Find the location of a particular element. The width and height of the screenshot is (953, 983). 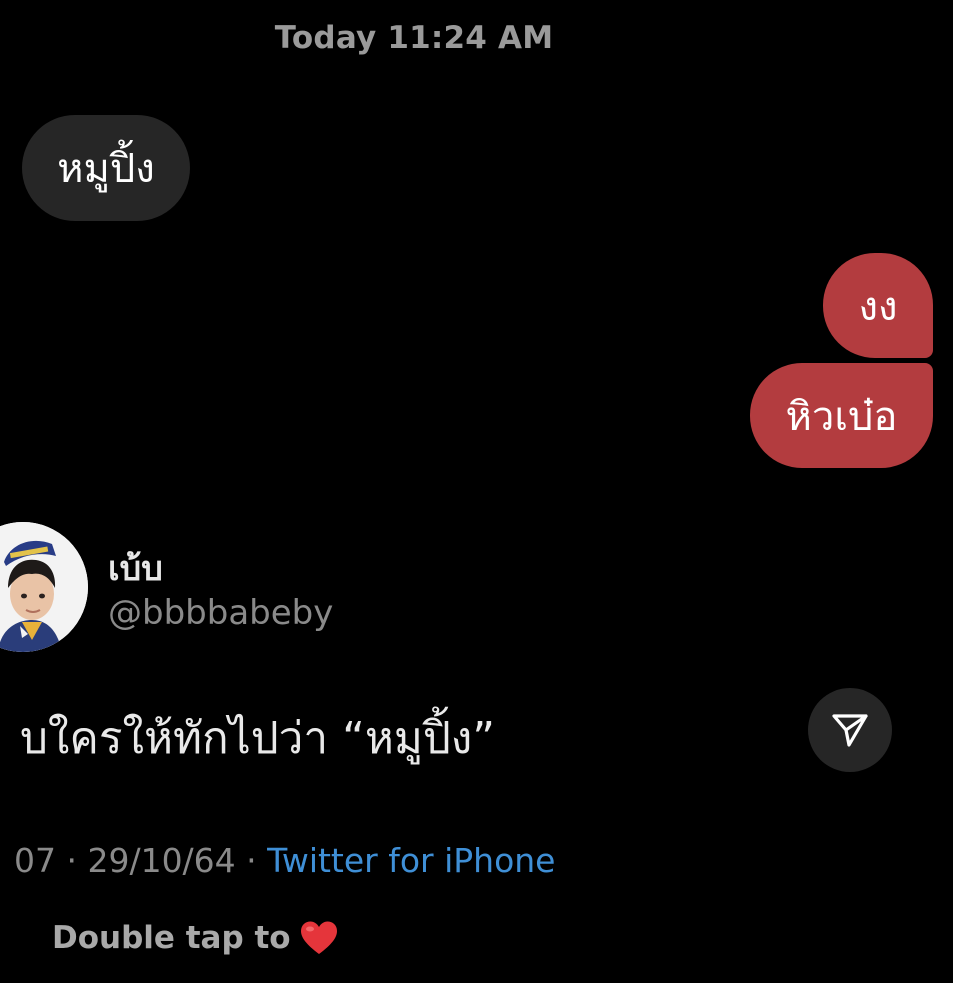

message-text: งง is located at coordinates (878, 306).